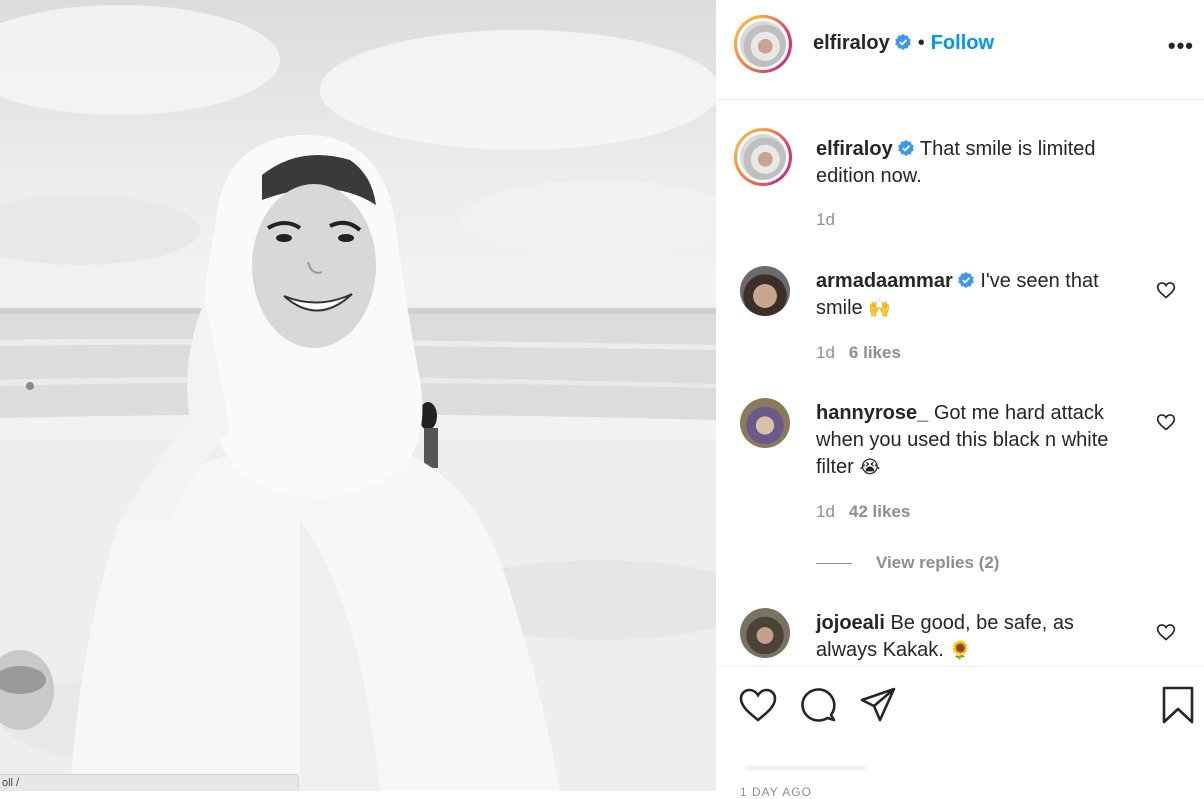 The image size is (1204, 799). Describe the element at coordinates (879, 511) in the screenshot. I see `comment-likes: 42 likes` at that location.